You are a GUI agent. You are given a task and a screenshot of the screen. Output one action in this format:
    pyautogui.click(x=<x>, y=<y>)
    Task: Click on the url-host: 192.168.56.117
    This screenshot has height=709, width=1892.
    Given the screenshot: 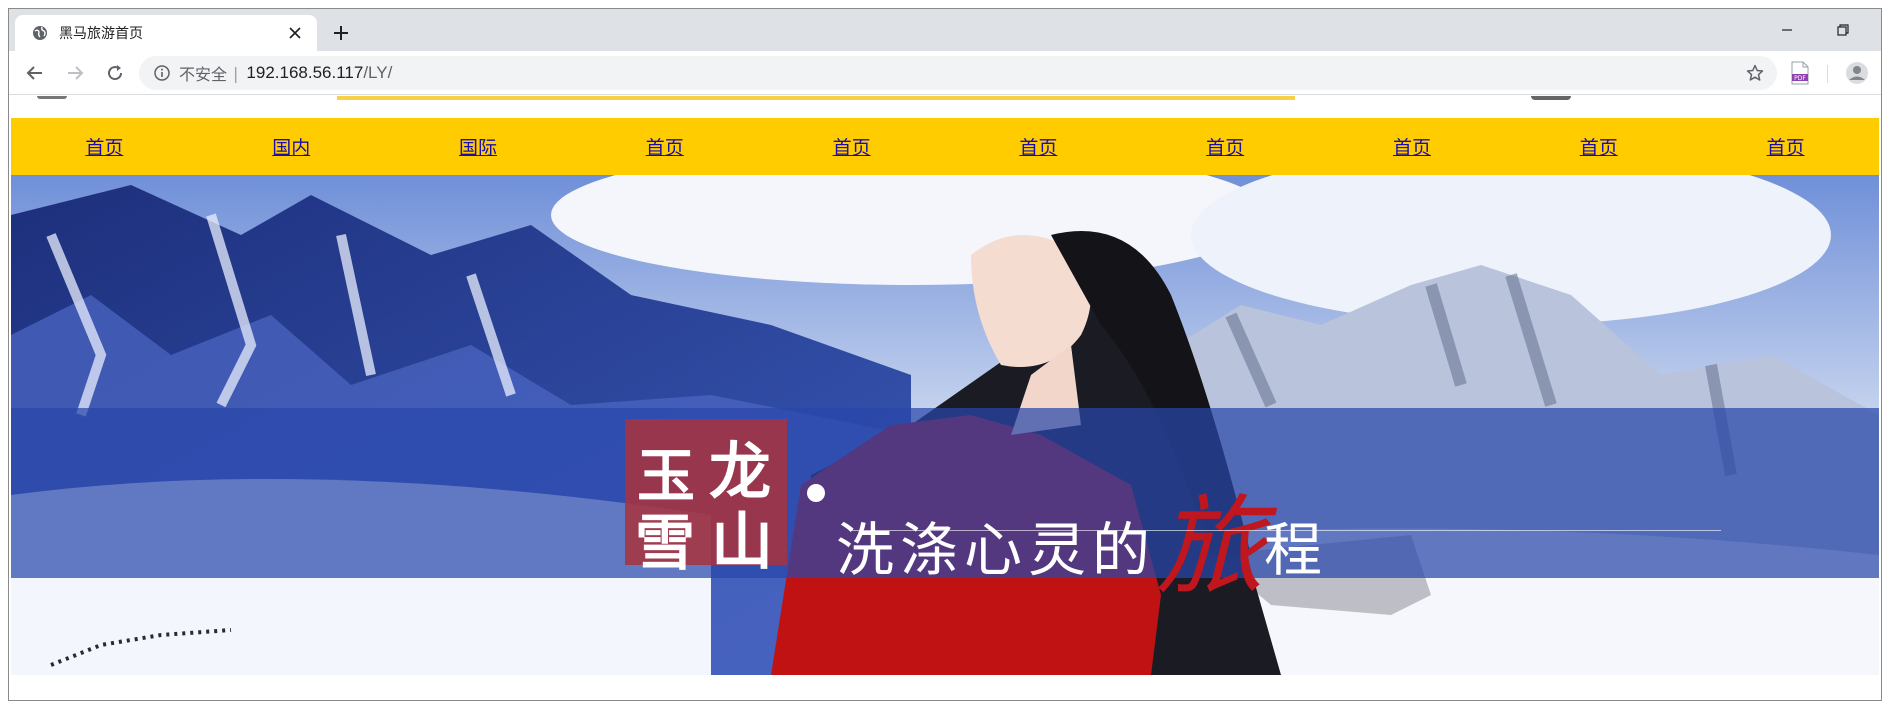 What is the action you would take?
    pyautogui.click(x=305, y=72)
    